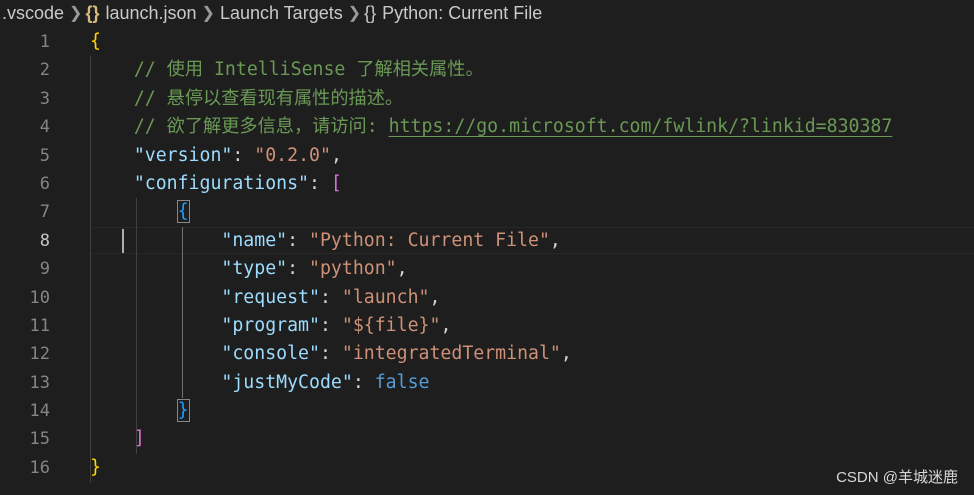 The width and height of the screenshot is (974, 495). What do you see at coordinates (33, 13) in the screenshot?
I see `breadcrumb-folder: .vscode` at bounding box center [33, 13].